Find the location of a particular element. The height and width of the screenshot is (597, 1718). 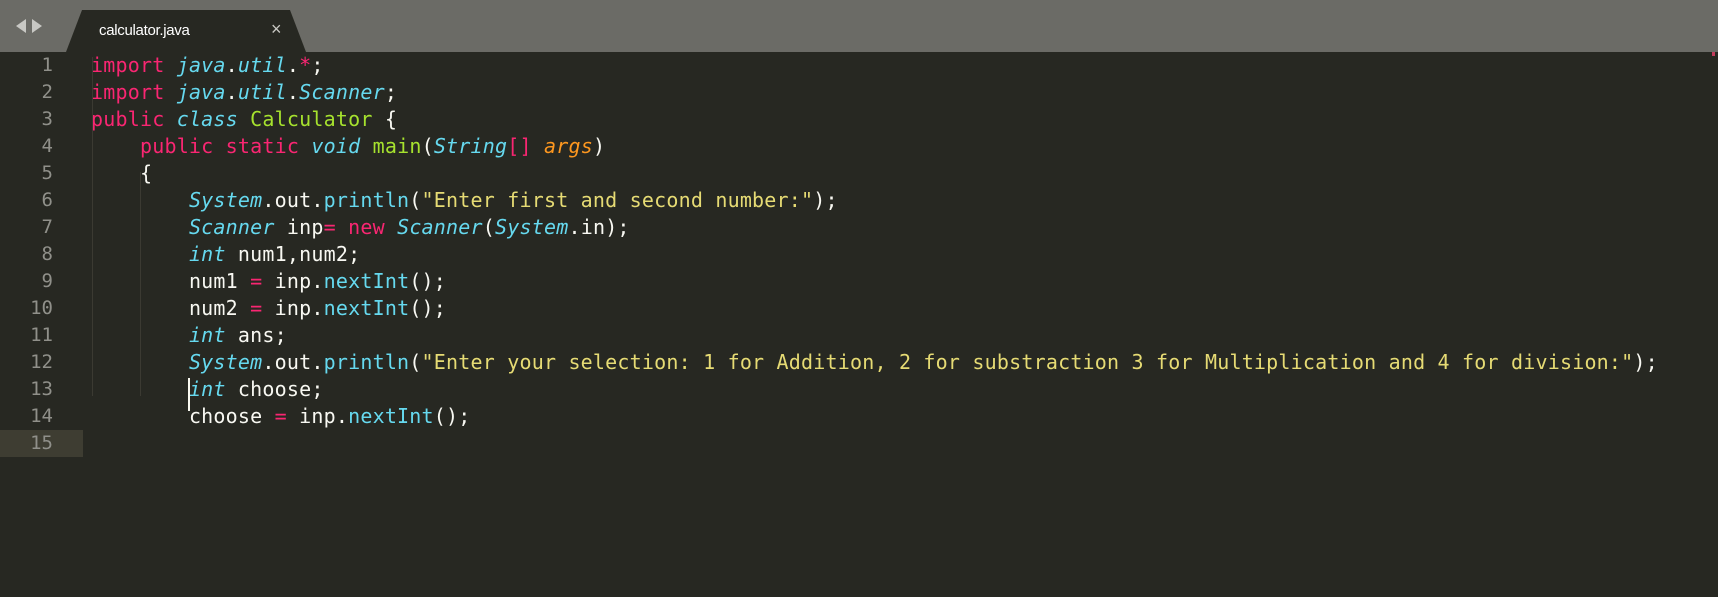

line-number: 1 is located at coordinates (47, 65).